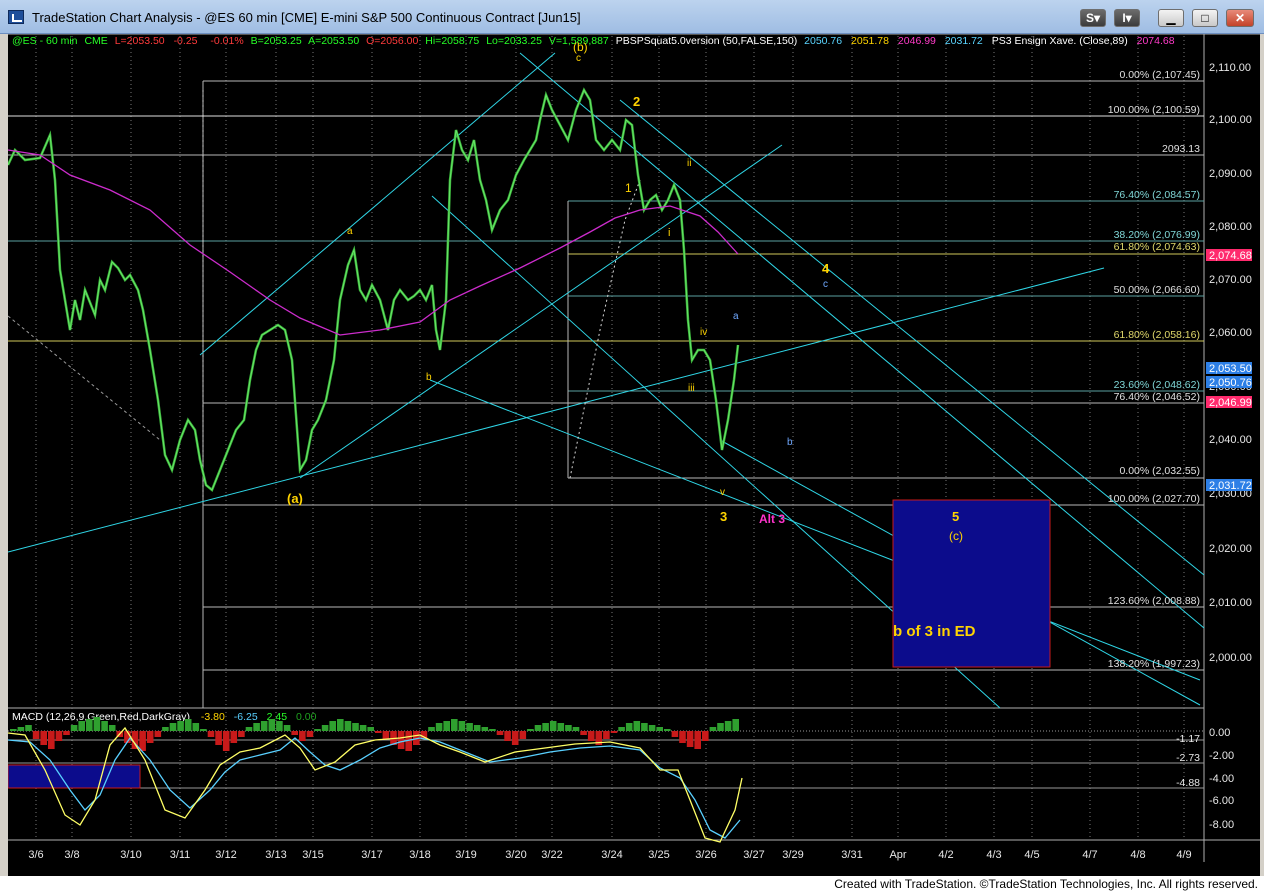 The image size is (1264, 892). I want to click on svg-text: 4/2, so click(945, 855).